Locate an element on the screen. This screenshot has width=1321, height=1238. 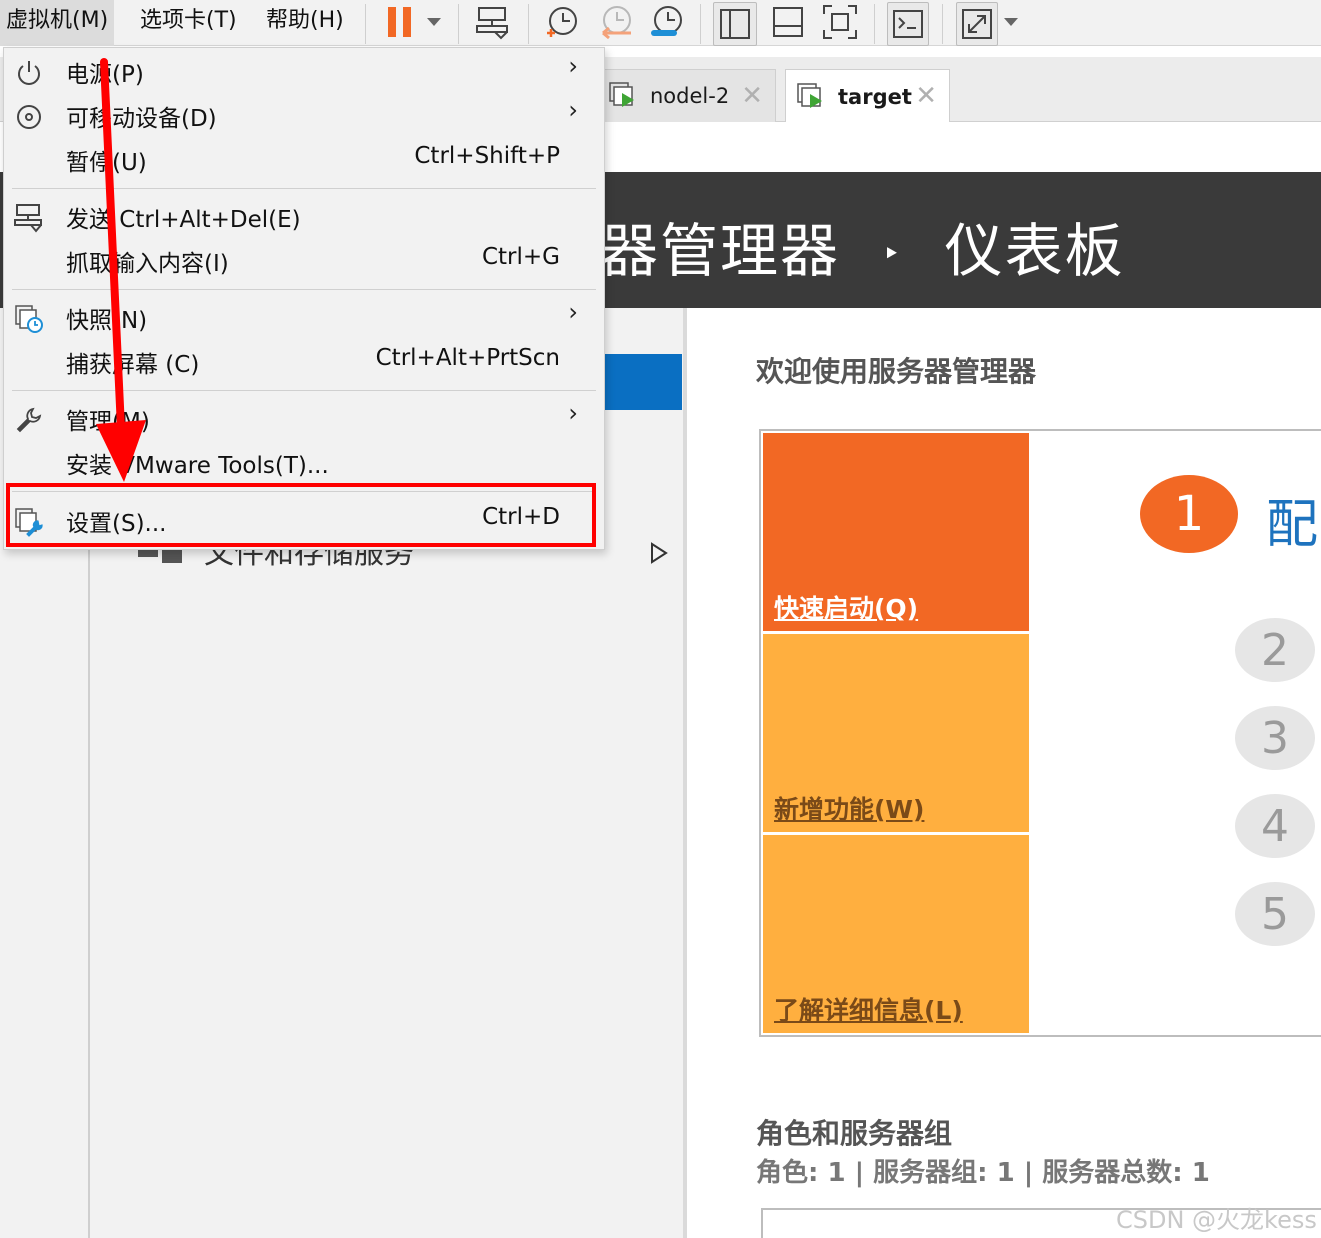
snapshot-manager-button is located at coordinates (666, 22).